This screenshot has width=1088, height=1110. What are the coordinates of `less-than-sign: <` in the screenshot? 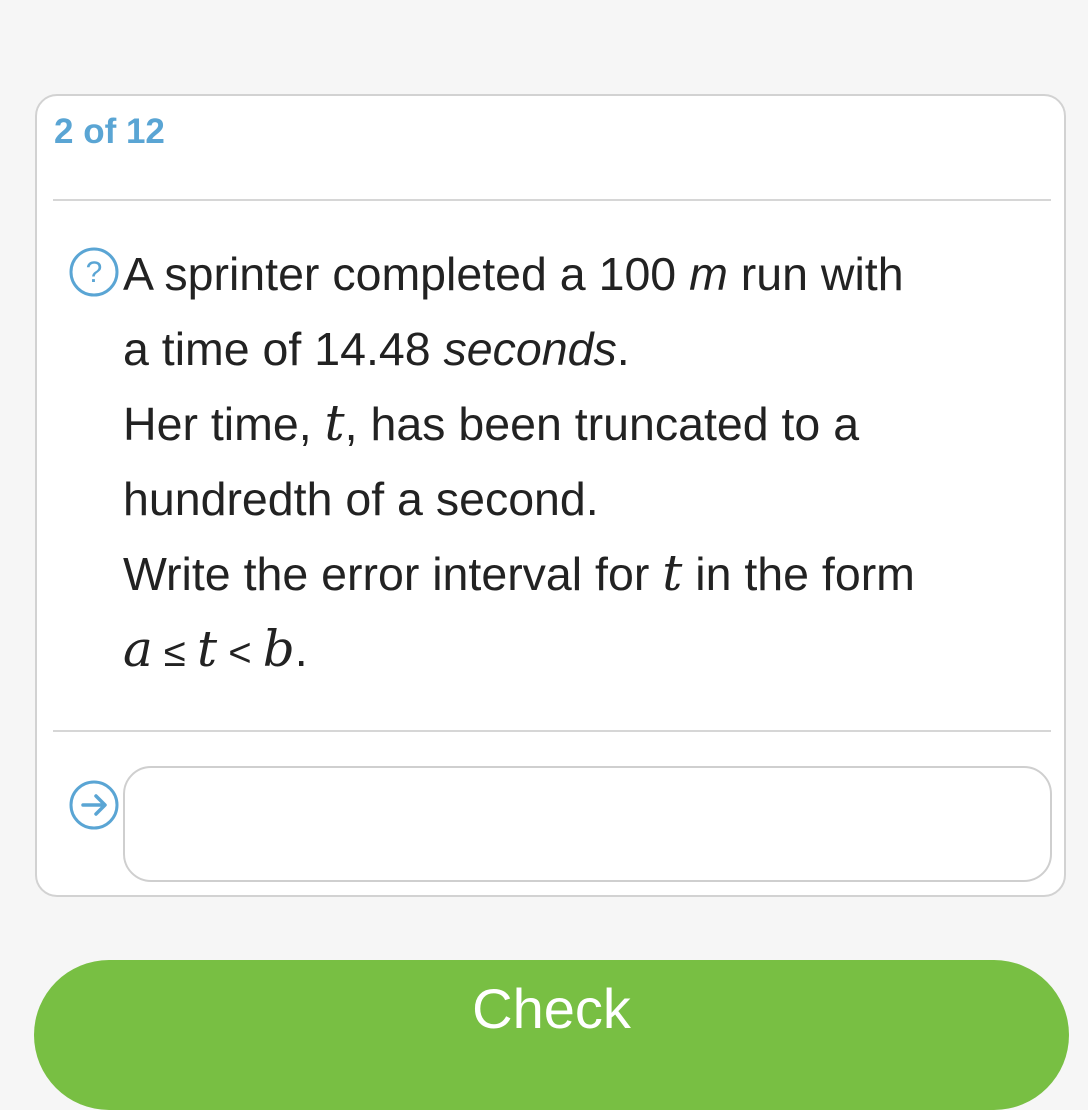 It's located at (240, 652).